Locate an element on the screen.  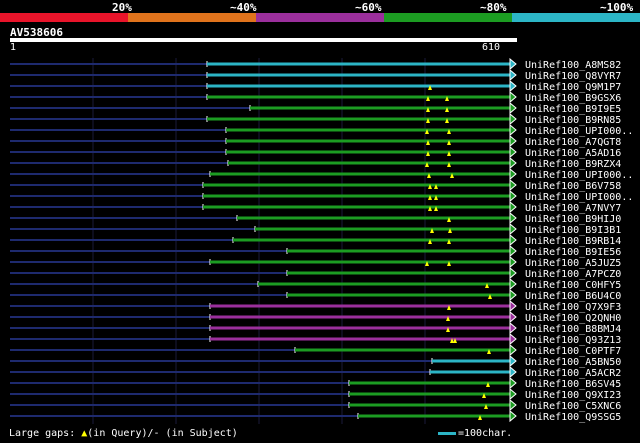
hit-row: UniRef100_C0HFY5 is located at coordinates (315, 284).